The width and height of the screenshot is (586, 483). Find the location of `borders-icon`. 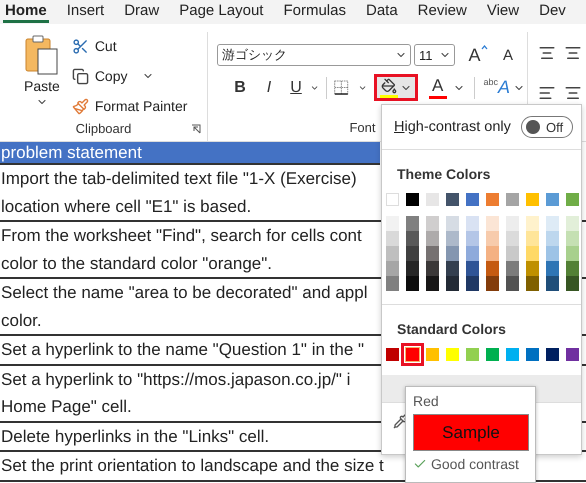

borders-icon is located at coordinates (341, 87).